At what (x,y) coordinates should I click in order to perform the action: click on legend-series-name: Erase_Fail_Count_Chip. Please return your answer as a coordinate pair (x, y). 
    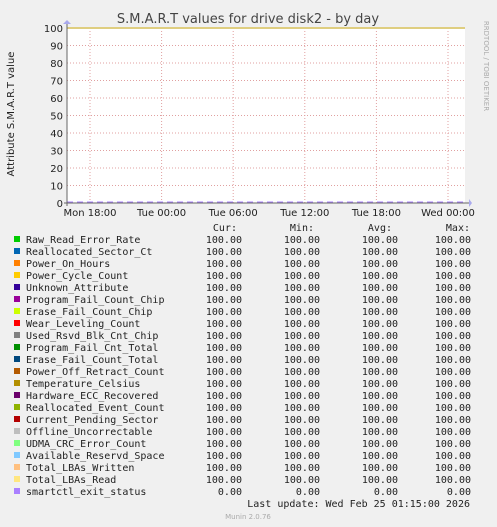
    Looking at the image, I should click on (89, 312).